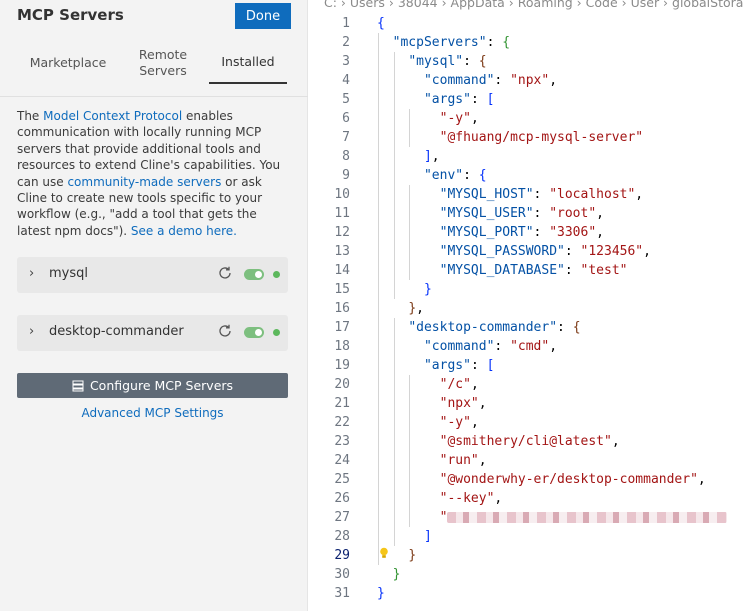  Describe the element at coordinates (604, 270) in the screenshot. I see `code-token: "test"` at that location.